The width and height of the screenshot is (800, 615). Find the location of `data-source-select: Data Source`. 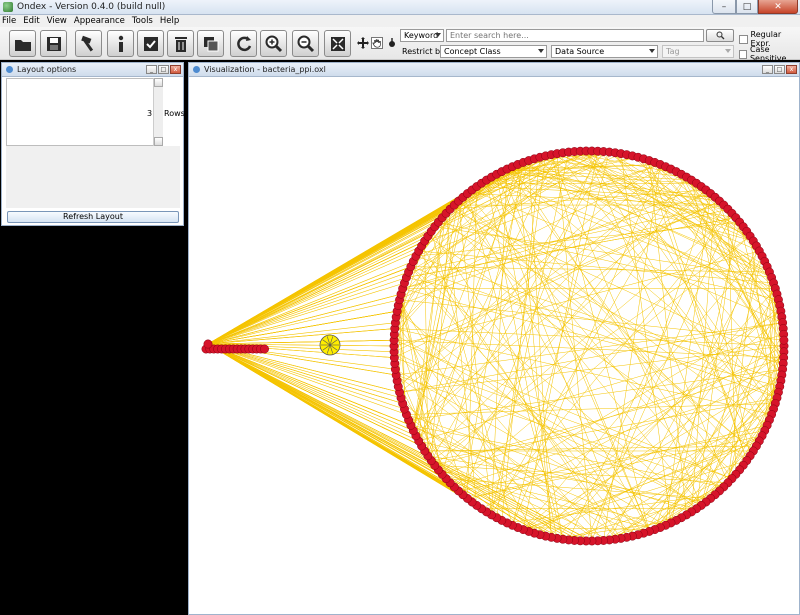

data-source-select: Data Source is located at coordinates (604, 51).